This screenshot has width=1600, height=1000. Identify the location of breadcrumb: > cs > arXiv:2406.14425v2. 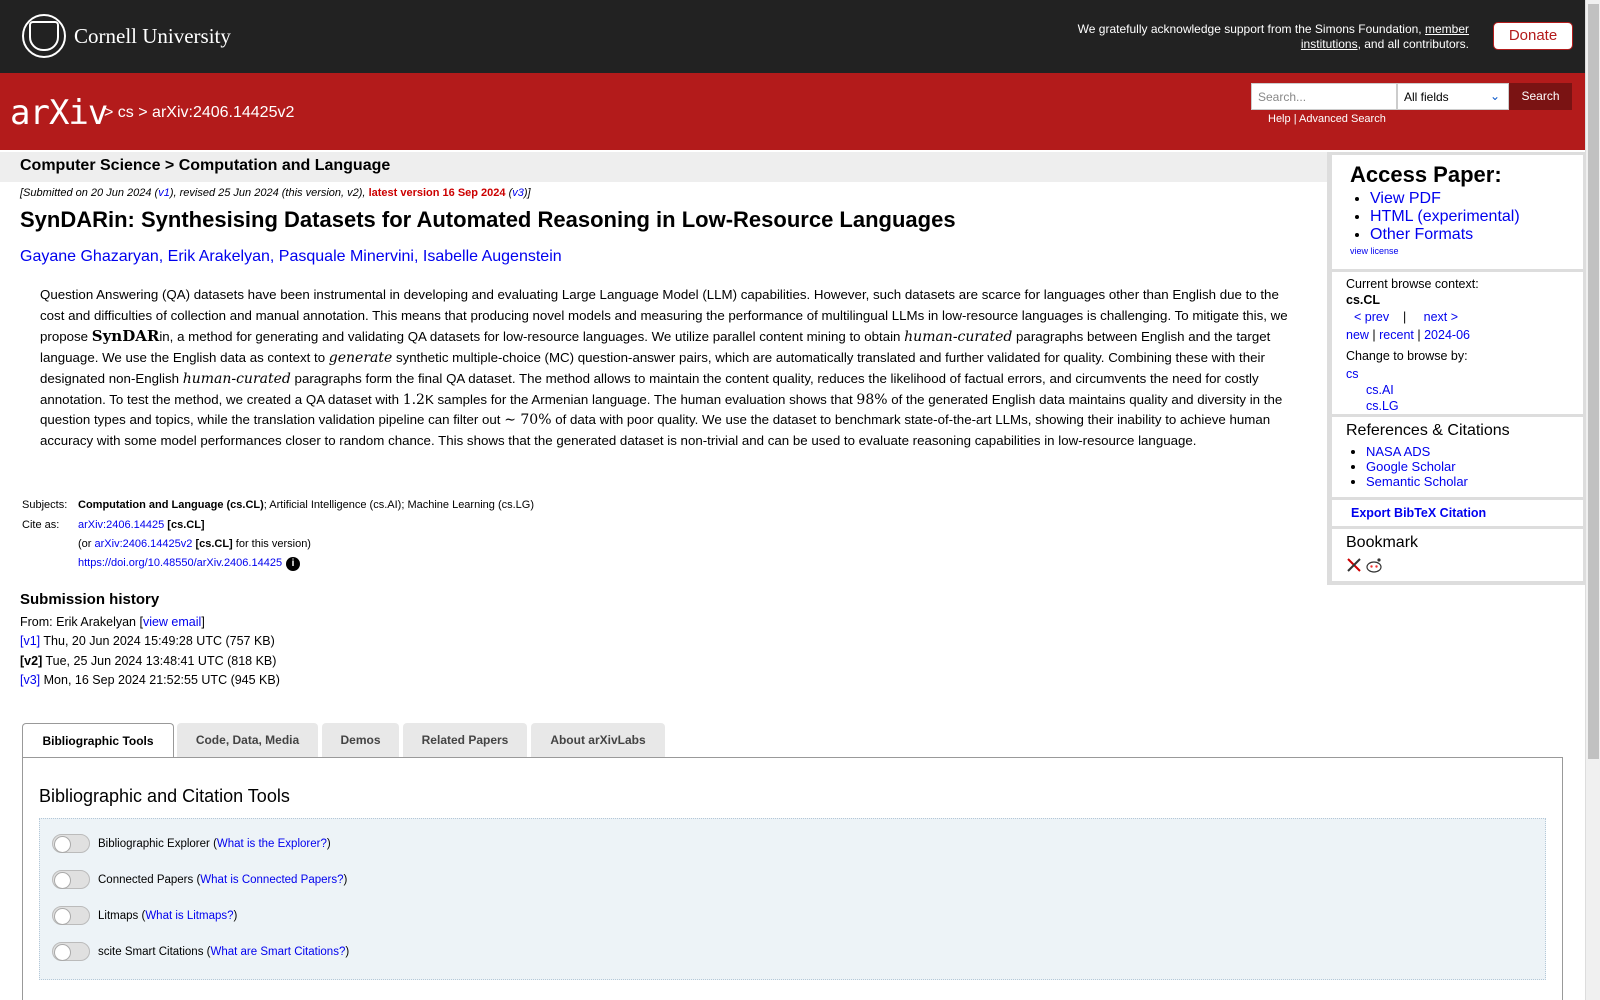
(199, 112).